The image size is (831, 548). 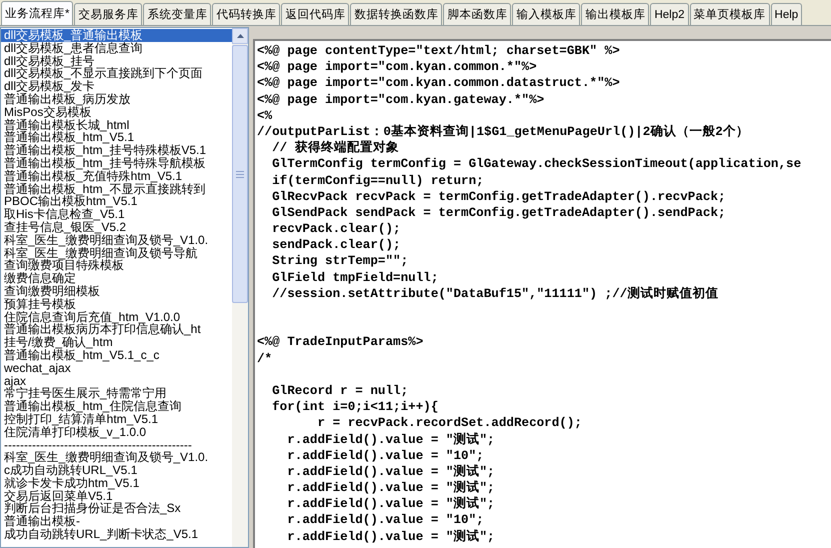 What do you see at coordinates (477, 14) in the screenshot?
I see `tab: 脚本函数库` at bounding box center [477, 14].